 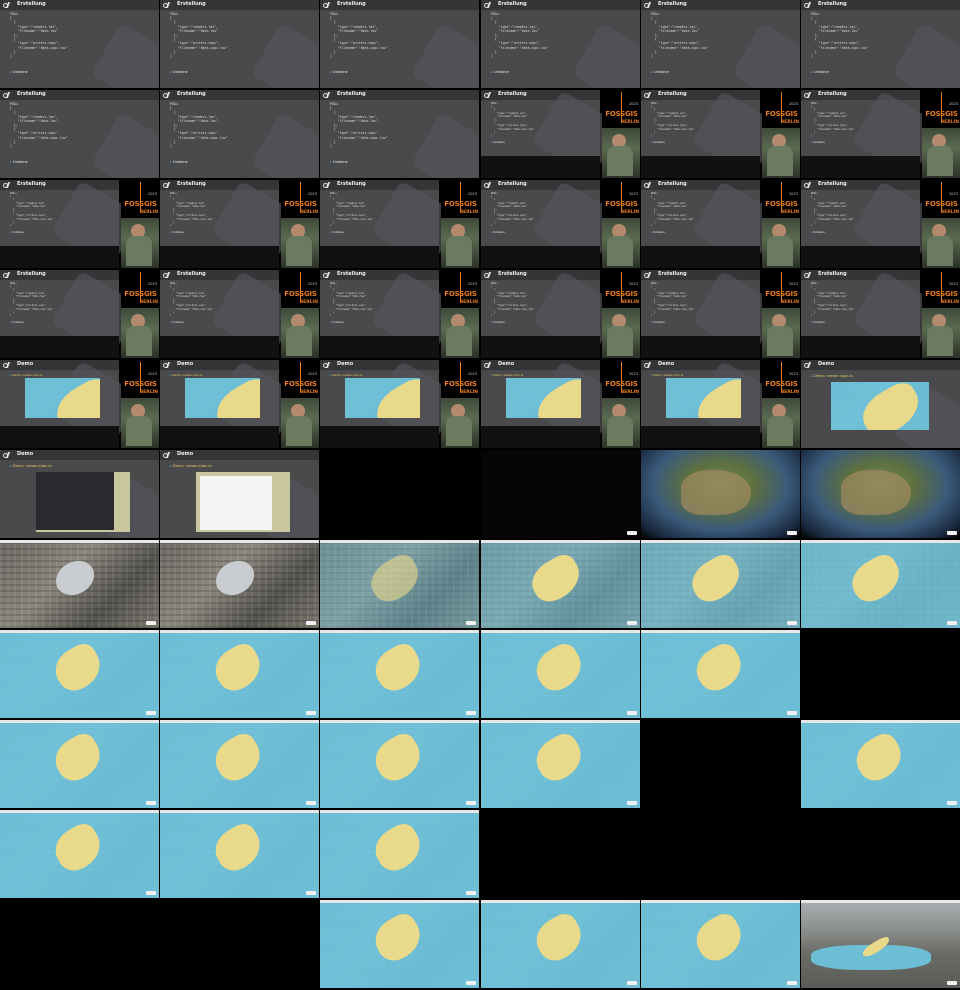 What do you see at coordinates (379, 365) in the screenshot?
I see `slide-title-bar: Demo` at bounding box center [379, 365].